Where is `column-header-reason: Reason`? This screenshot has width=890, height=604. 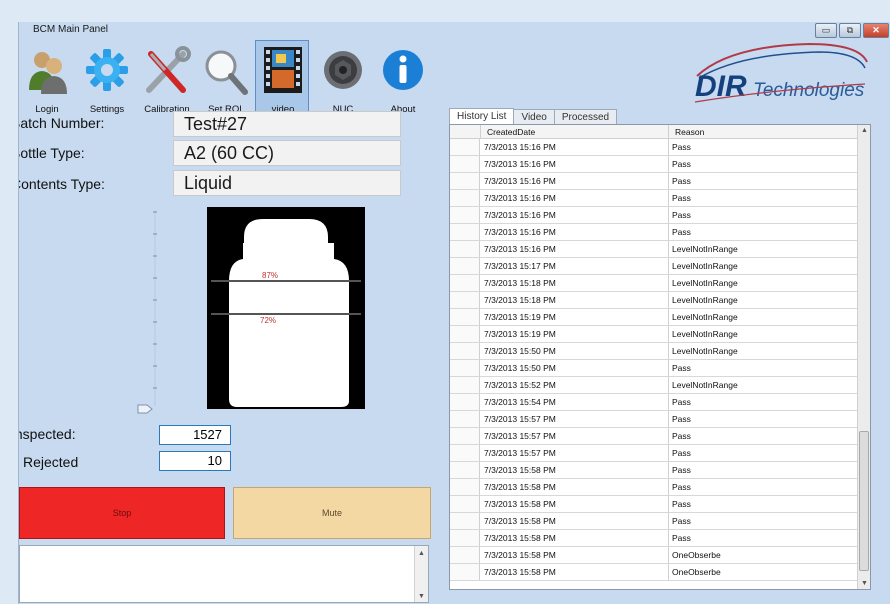
column-header-reason: Reason is located at coordinates (689, 132).